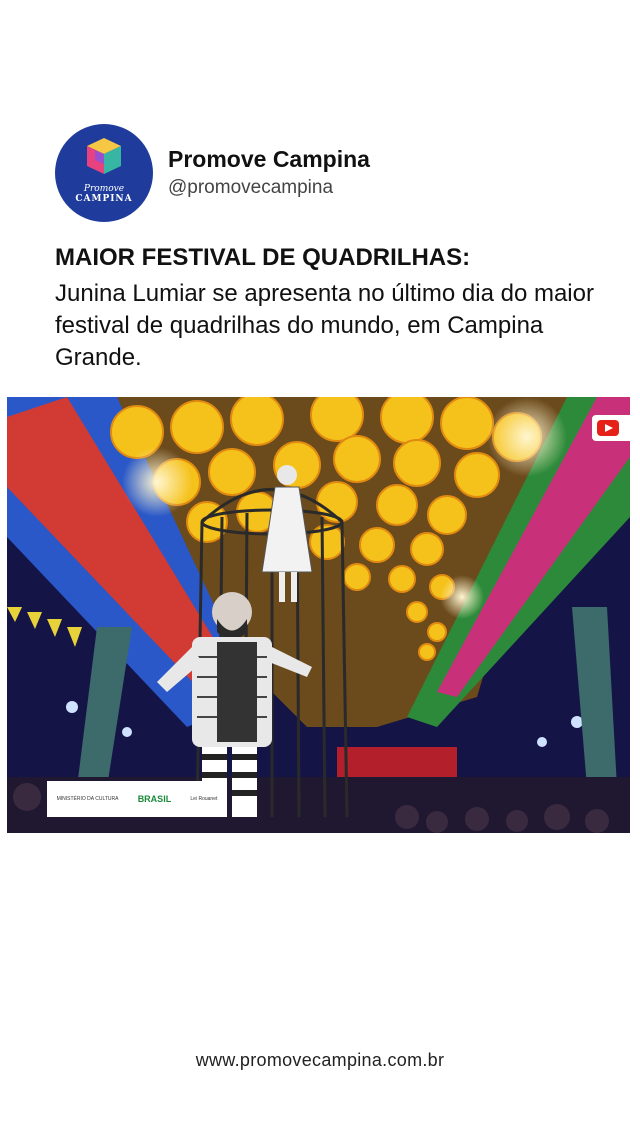  What do you see at coordinates (104, 156) in the screenshot?
I see `cube-logo-icon` at bounding box center [104, 156].